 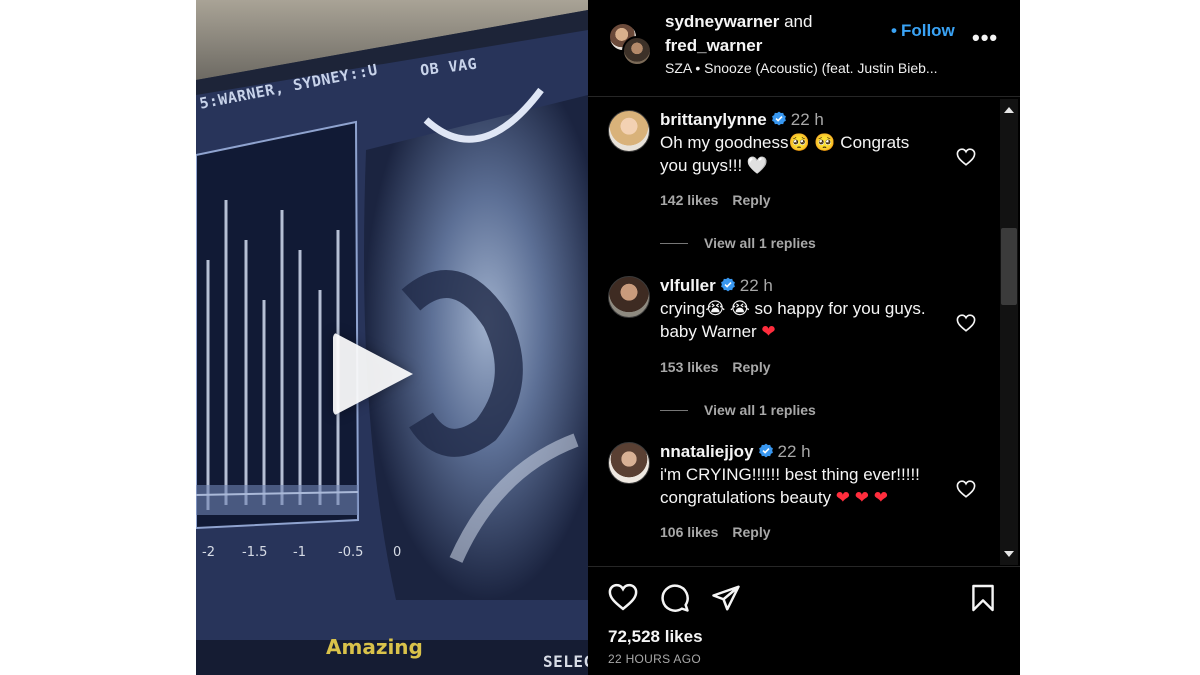 What do you see at coordinates (711, 331) in the screenshot?
I see `comment-text: baby Warner` at bounding box center [711, 331].